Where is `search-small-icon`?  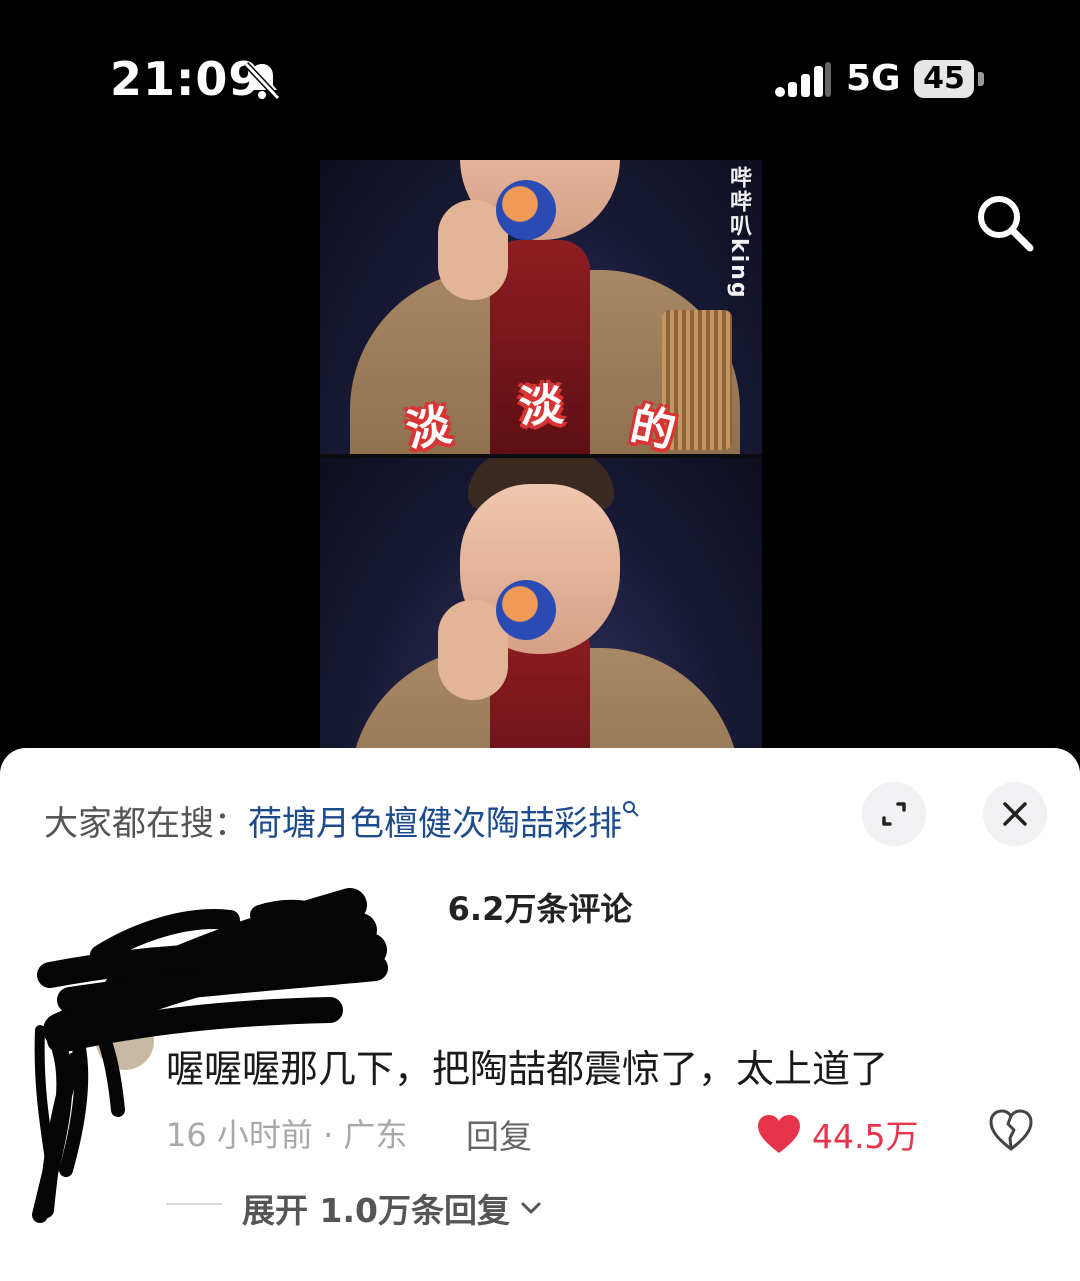 search-small-icon is located at coordinates (631, 809).